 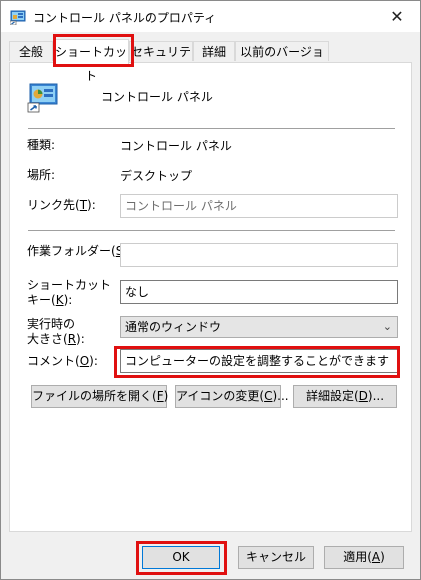 What do you see at coordinates (259, 255) in the screenshot?
I see `start-in-field` at bounding box center [259, 255].